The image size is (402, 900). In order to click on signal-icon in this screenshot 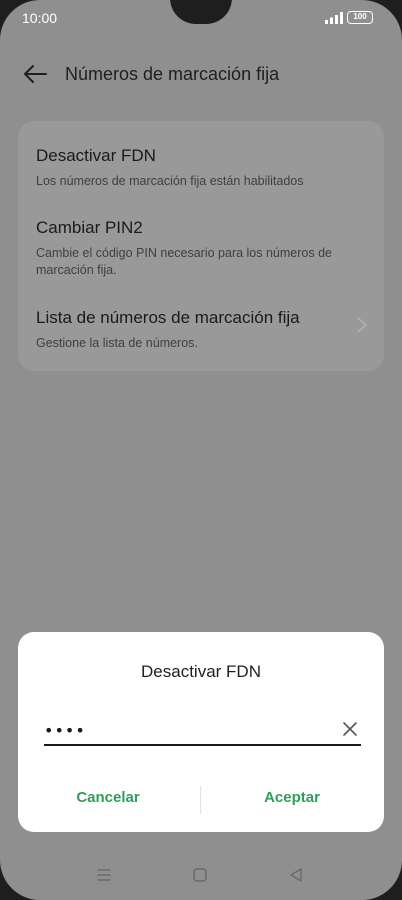, I will do `click(334, 18)`.